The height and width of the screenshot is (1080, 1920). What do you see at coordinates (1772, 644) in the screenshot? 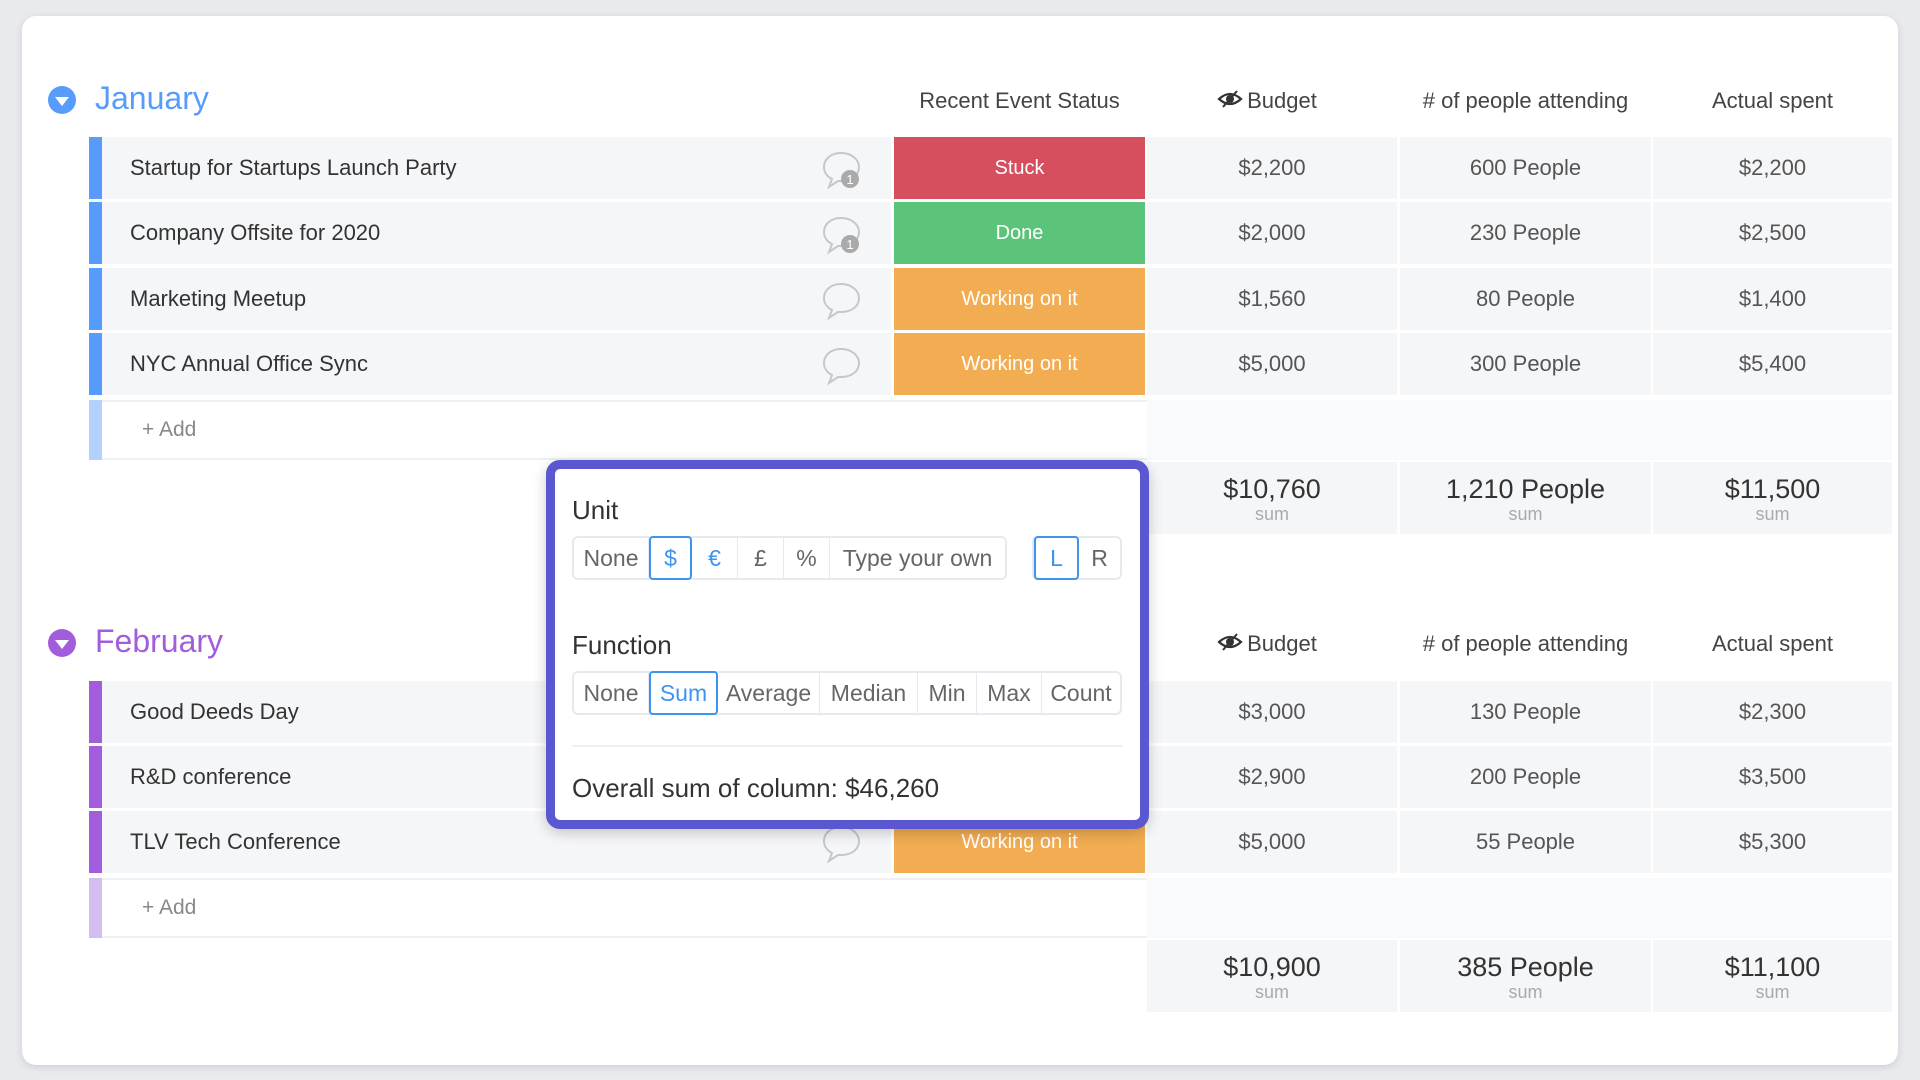
I see `column-header-actual-feb: Actual spent` at bounding box center [1772, 644].